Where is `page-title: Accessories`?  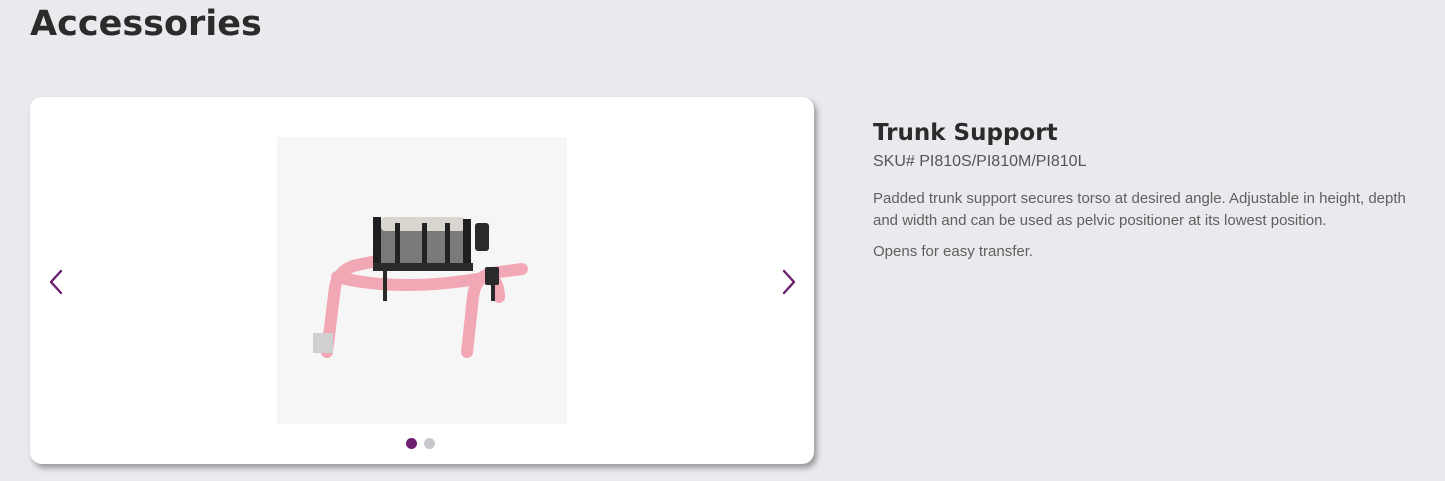
page-title: Accessories is located at coordinates (146, 24).